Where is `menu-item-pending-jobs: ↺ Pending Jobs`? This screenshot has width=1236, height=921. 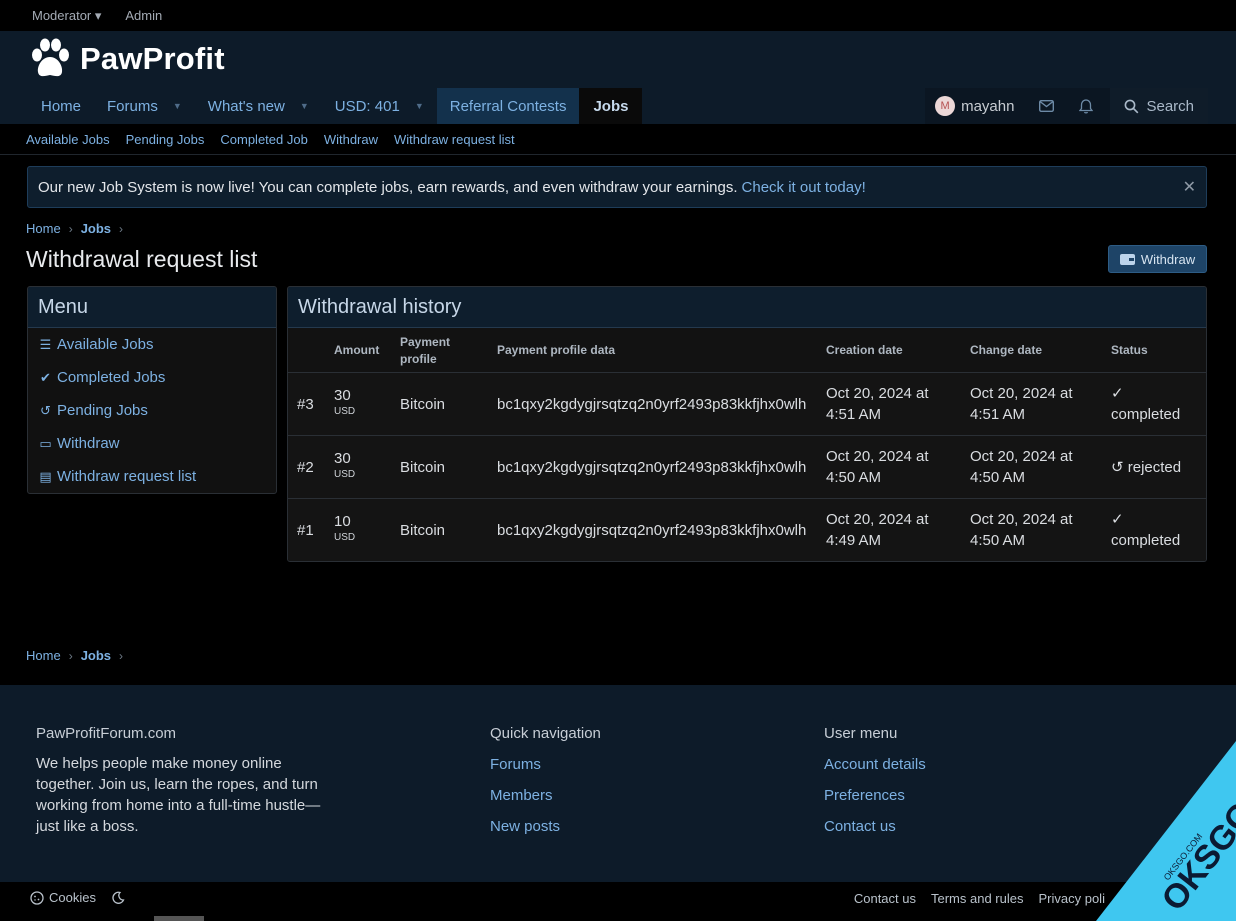
menu-item-pending-jobs: ↺ Pending Jobs is located at coordinates (152, 410).